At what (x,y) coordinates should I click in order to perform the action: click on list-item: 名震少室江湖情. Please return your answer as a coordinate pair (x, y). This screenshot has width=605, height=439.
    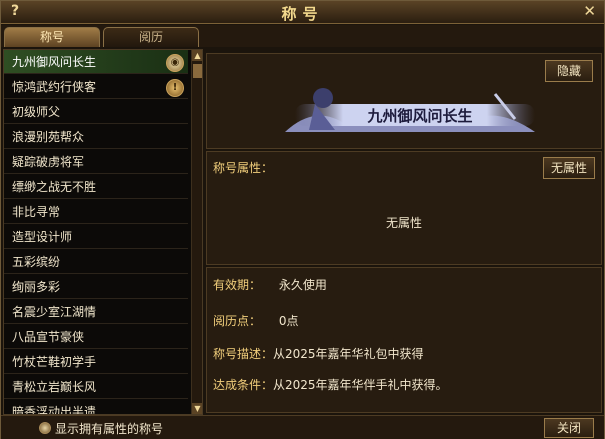
    Looking at the image, I should click on (96, 312).